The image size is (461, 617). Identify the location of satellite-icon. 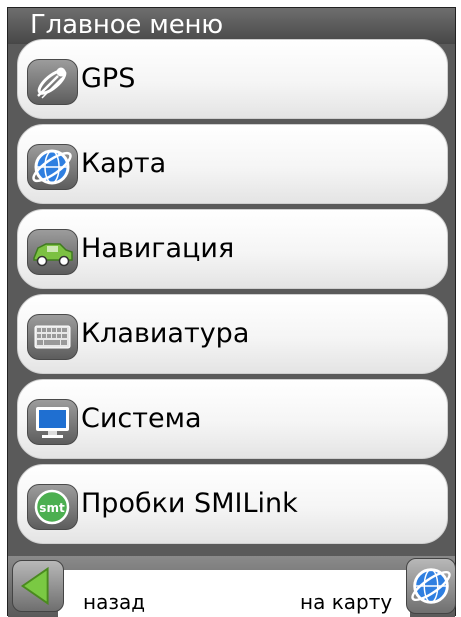
(52, 82).